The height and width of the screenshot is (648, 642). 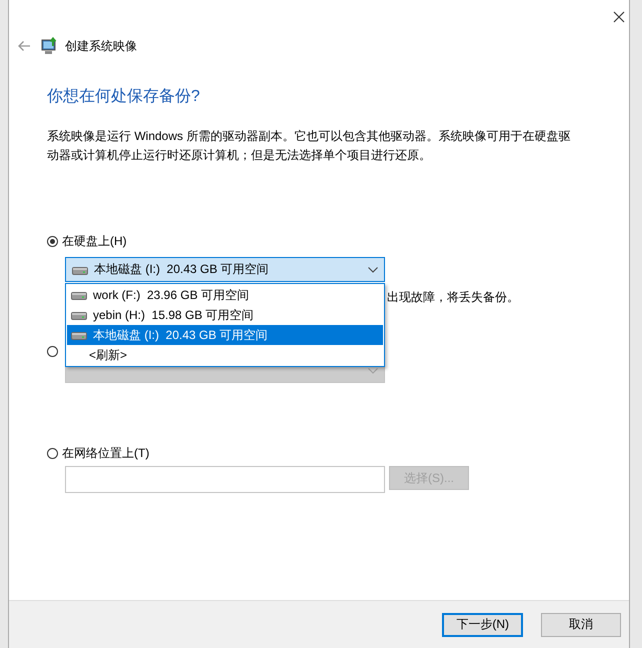 What do you see at coordinates (581, 624) in the screenshot?
I see `cancel-button: 取消` at bounding box center [581, 624].